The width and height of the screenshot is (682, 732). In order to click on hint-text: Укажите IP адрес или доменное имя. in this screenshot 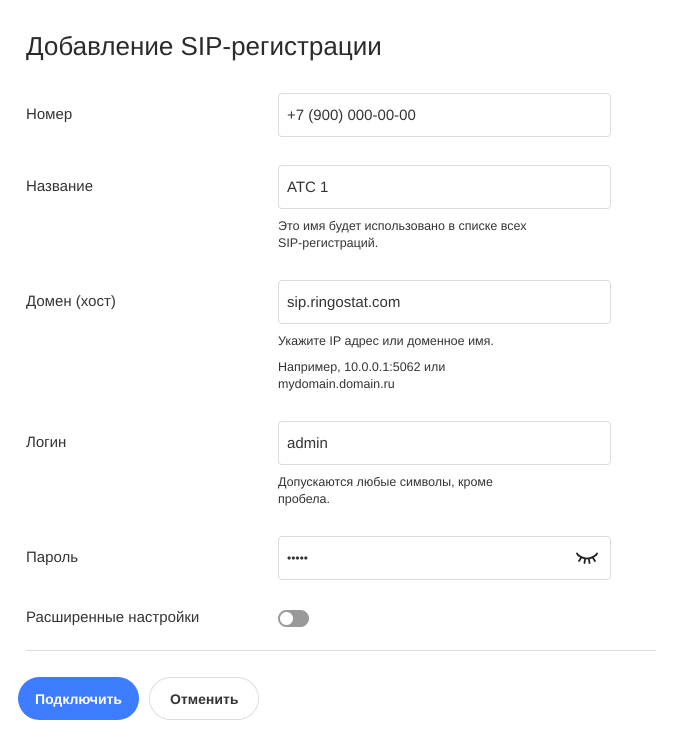, I will do `click(386, 341)`.